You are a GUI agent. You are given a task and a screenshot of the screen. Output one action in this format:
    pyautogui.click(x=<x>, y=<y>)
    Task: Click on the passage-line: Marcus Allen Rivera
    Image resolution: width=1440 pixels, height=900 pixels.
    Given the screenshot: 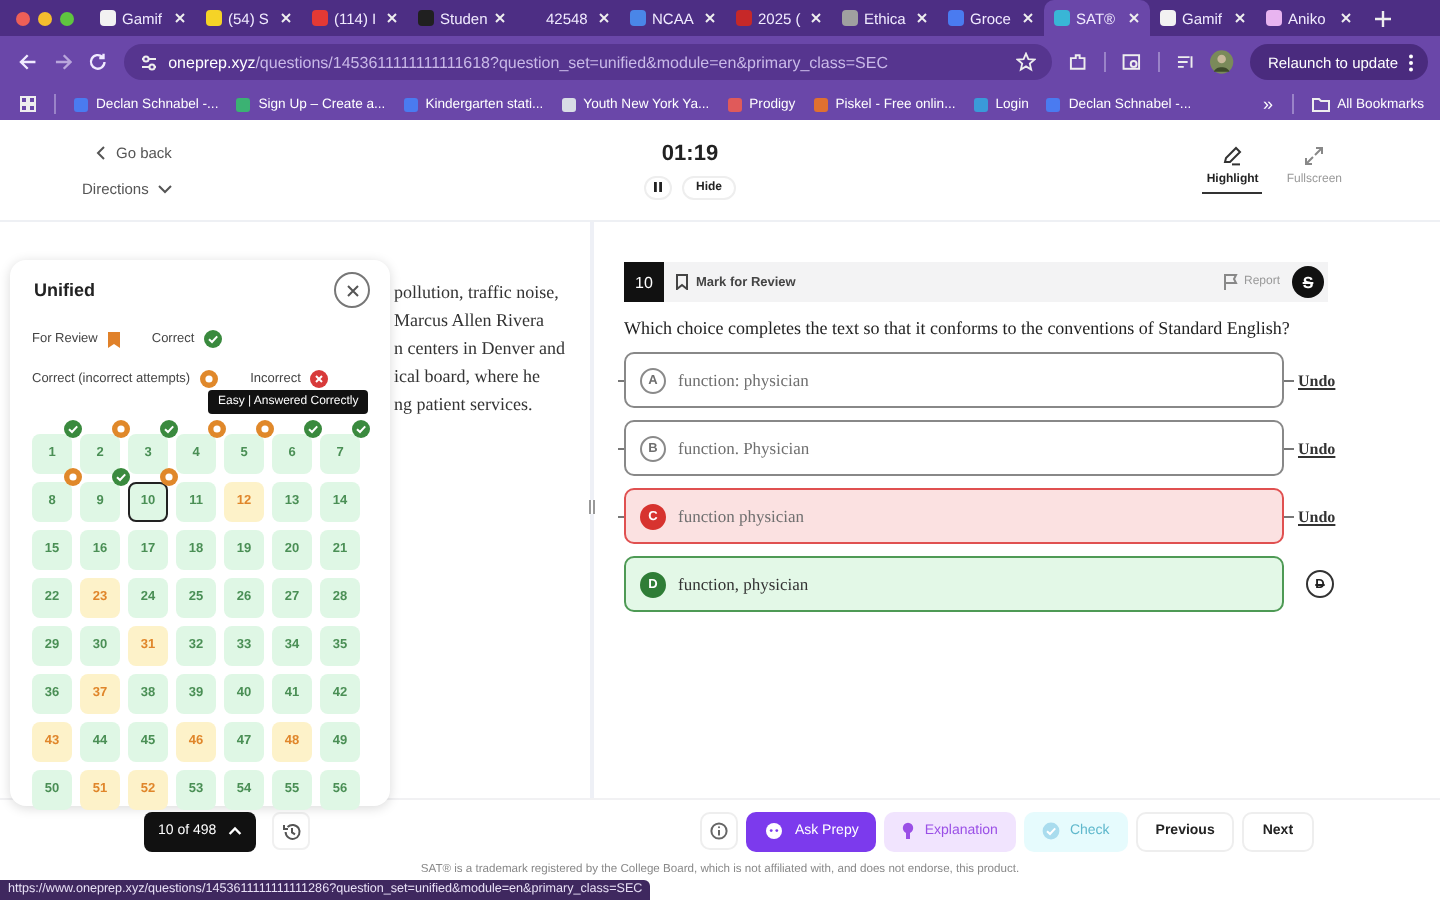 What is the action you would take?
    pyautogui.click(x=470, y=321)
    